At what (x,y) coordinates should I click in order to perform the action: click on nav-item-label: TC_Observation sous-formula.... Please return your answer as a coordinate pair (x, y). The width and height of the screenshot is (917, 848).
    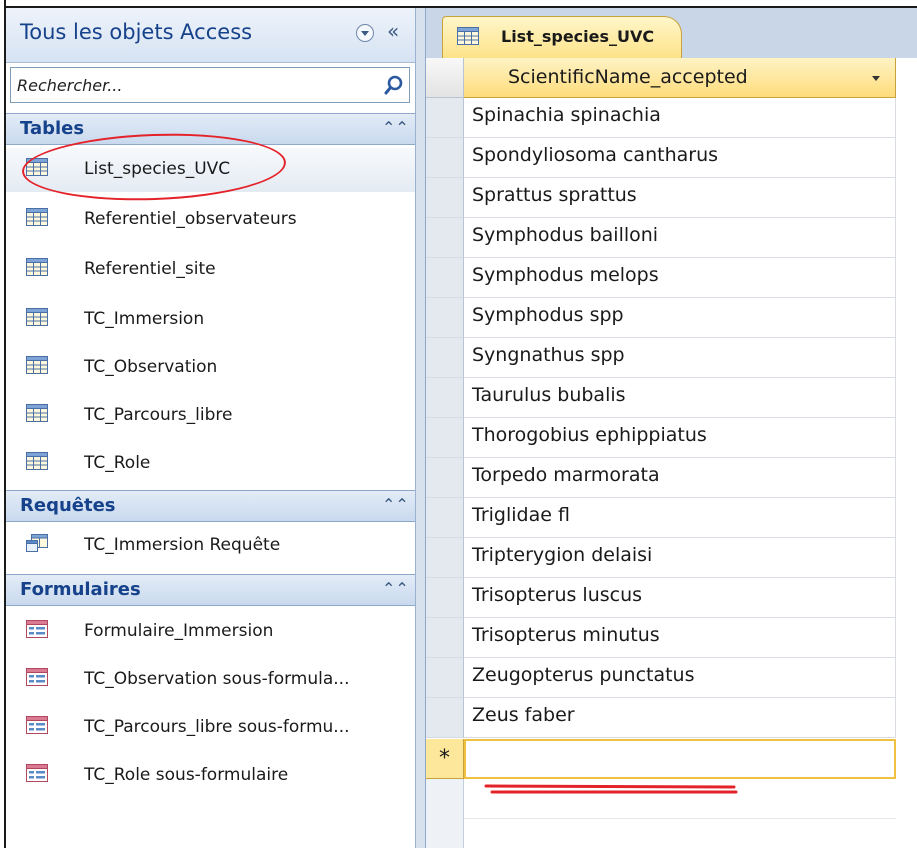
    Looking at the image, I should click on (217, 679).